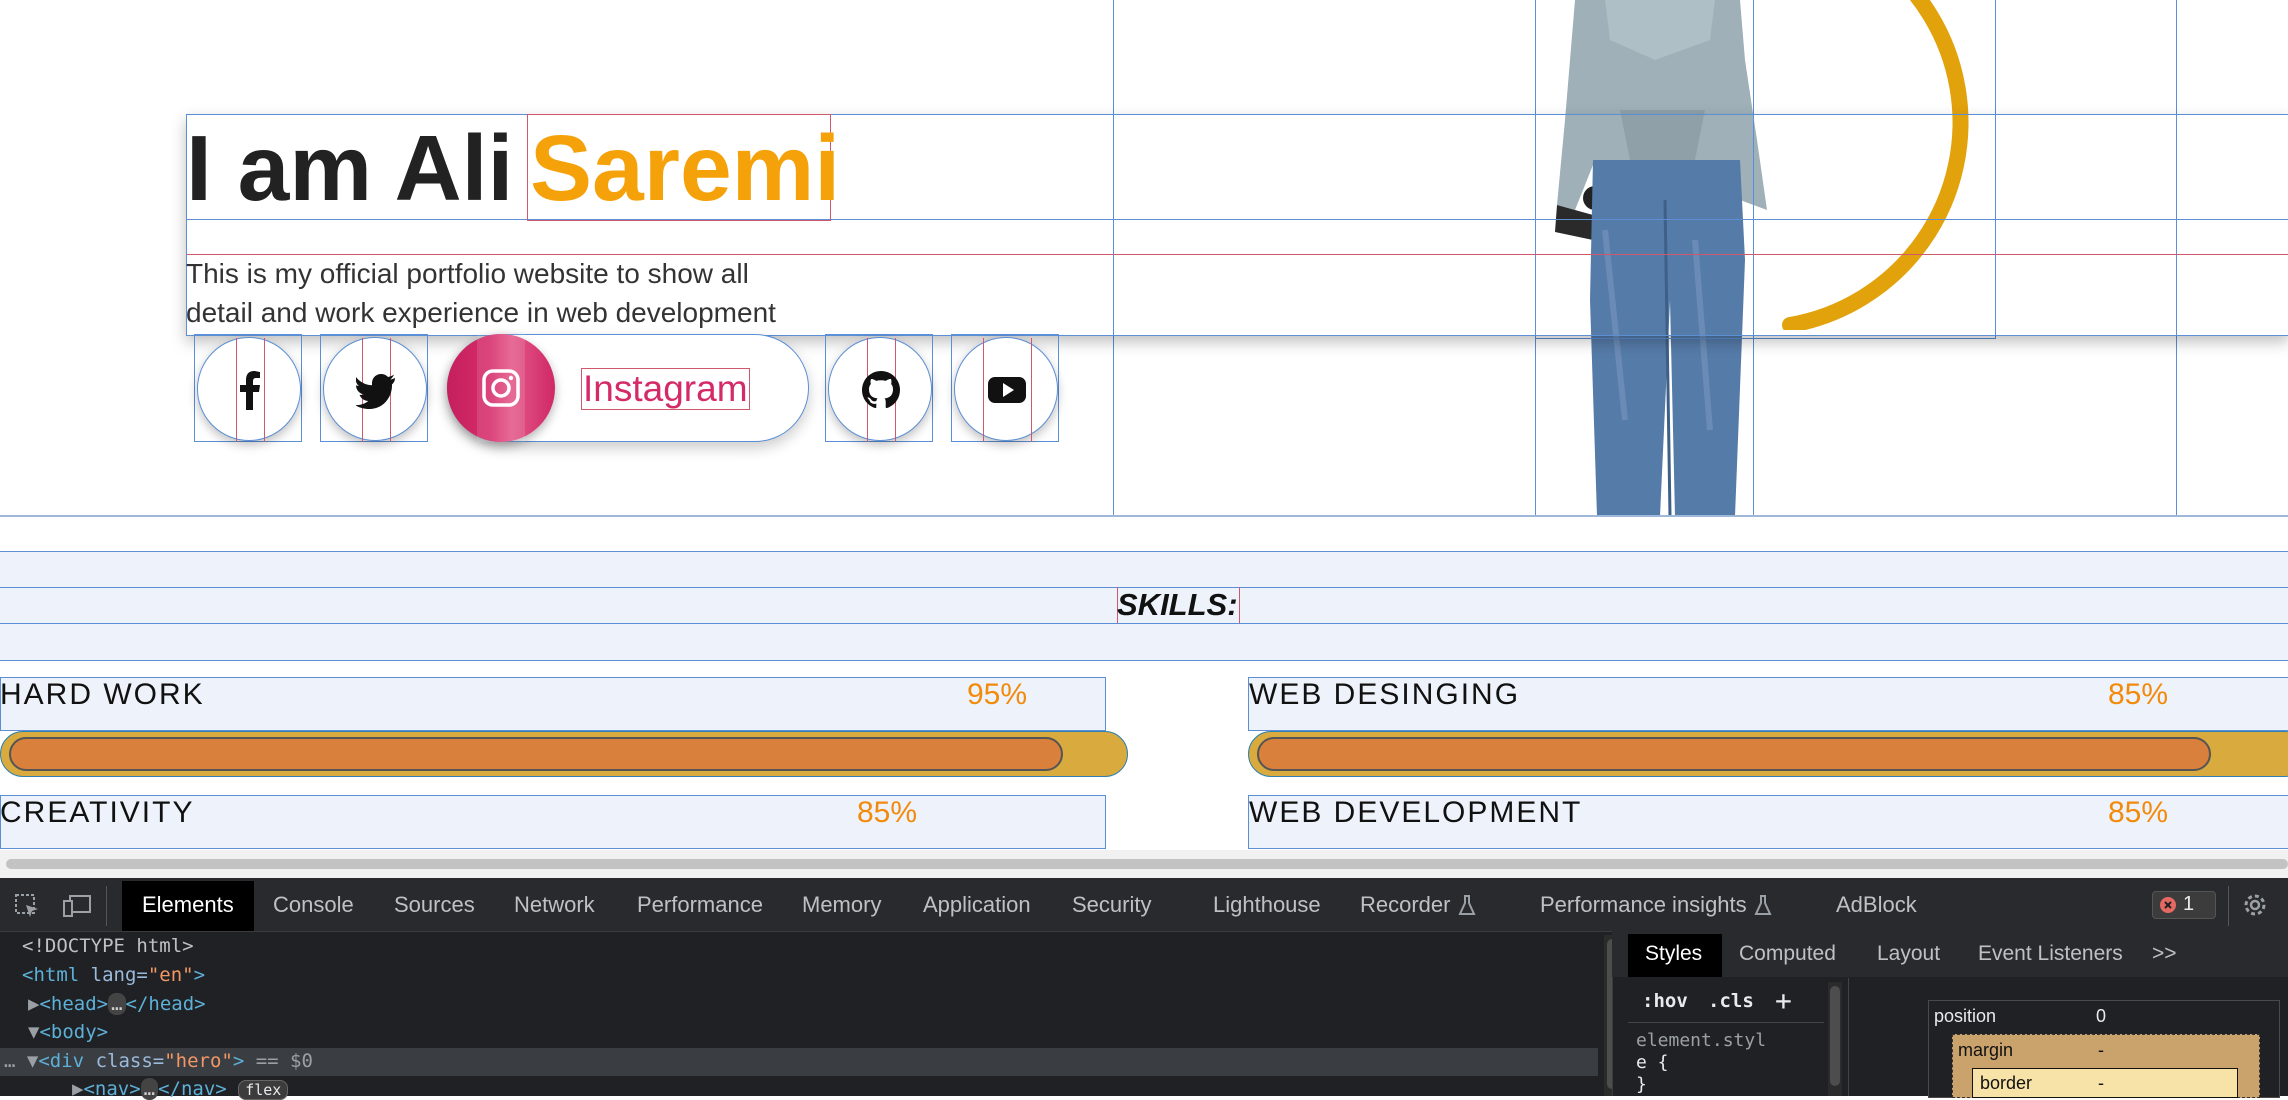 This screenshot has height=1100, width=2288. Describe the element at coordinates (554, 905) in the screenshot. I see `tab-network: Network` at that location.